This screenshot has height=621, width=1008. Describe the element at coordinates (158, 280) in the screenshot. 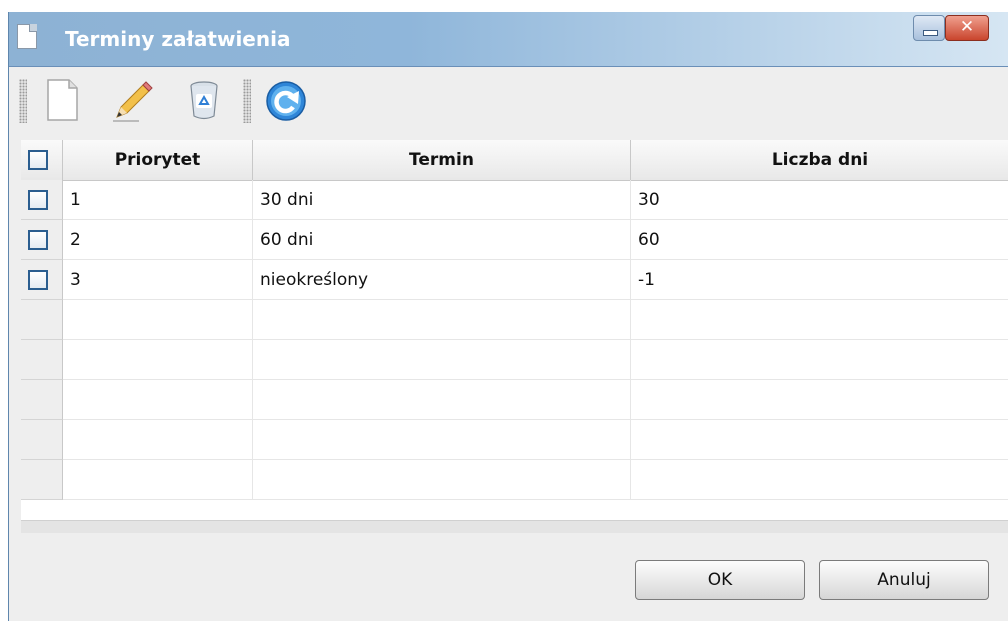

I see `cell-priorytet: 3` at that location.